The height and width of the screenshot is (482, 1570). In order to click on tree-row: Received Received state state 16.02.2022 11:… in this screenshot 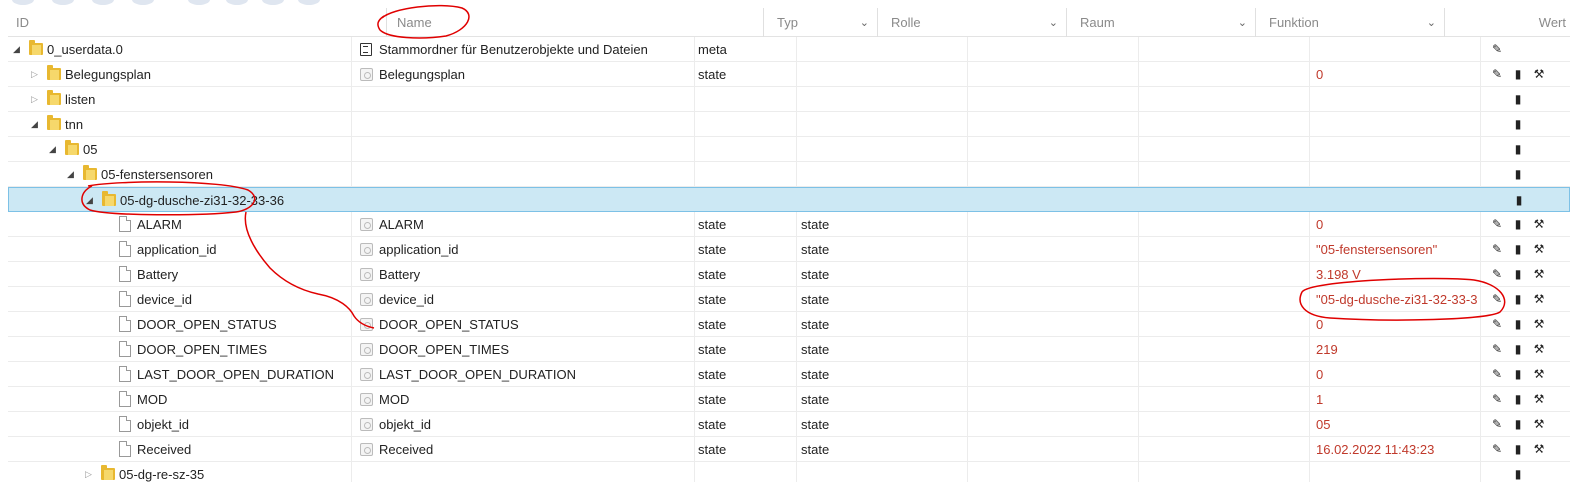, I will do `click(789, 449)`.